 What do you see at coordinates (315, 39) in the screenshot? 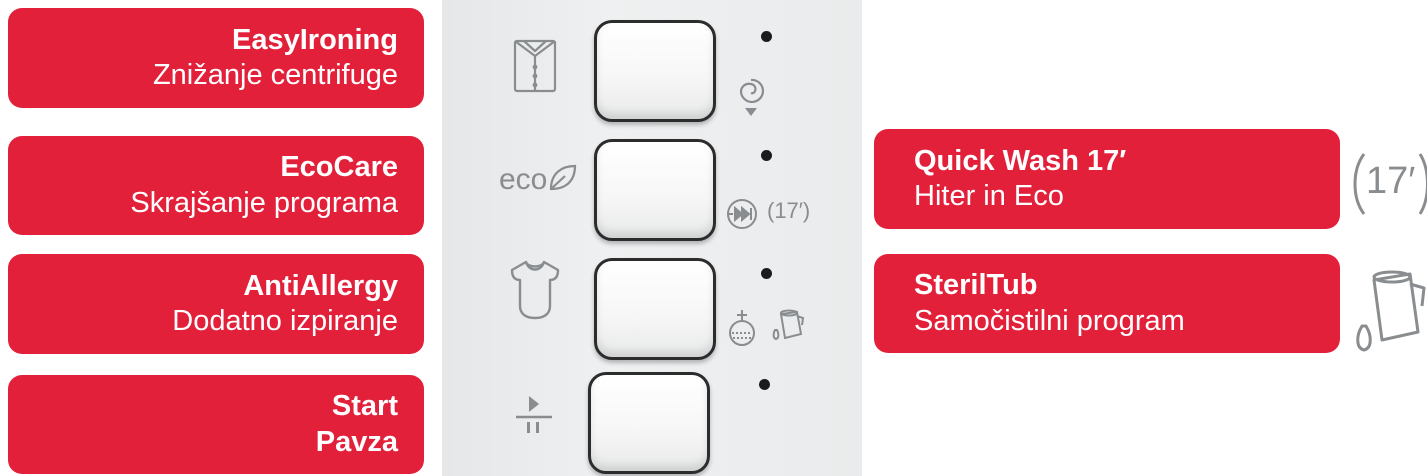
I see `easyironing-title: EasyIroning` at bounding box center [315, 39].